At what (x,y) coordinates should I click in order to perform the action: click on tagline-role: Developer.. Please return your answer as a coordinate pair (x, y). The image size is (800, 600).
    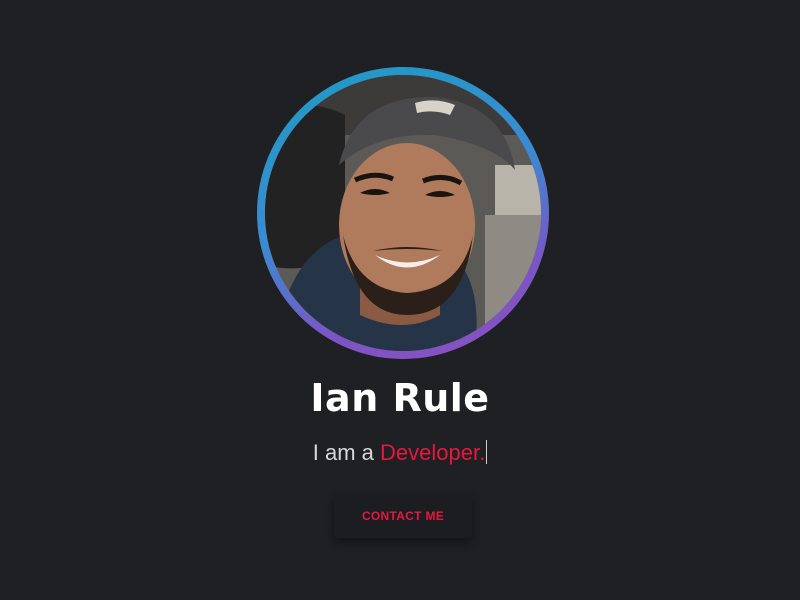
    Looking at the image, I should click on (433, 452).